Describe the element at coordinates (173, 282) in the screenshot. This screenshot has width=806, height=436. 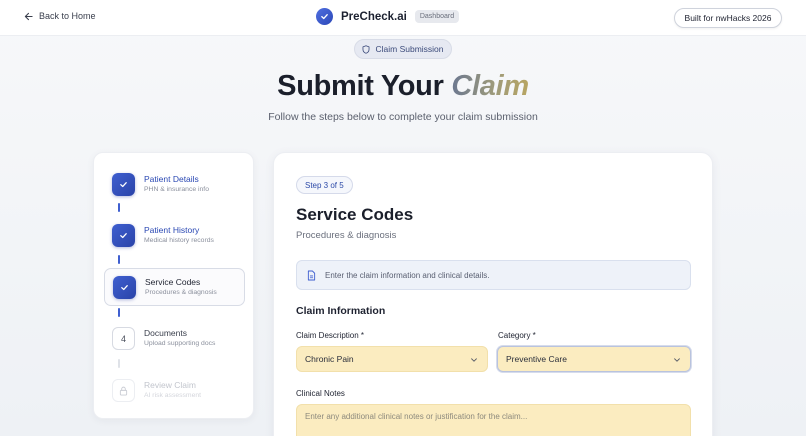
I see `step-title: Service Codes` at that location.